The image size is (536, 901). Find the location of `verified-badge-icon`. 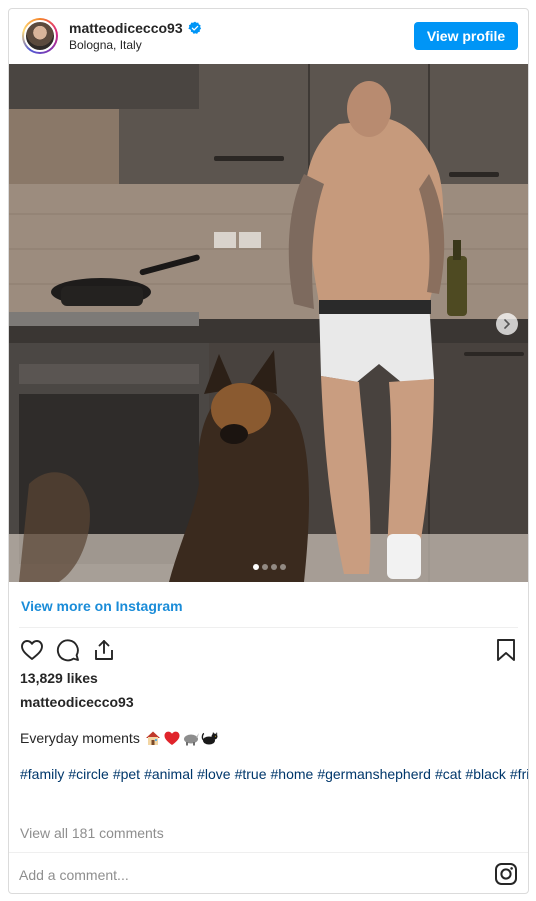

verified-badge-icon is located at coordinates (194, 27).